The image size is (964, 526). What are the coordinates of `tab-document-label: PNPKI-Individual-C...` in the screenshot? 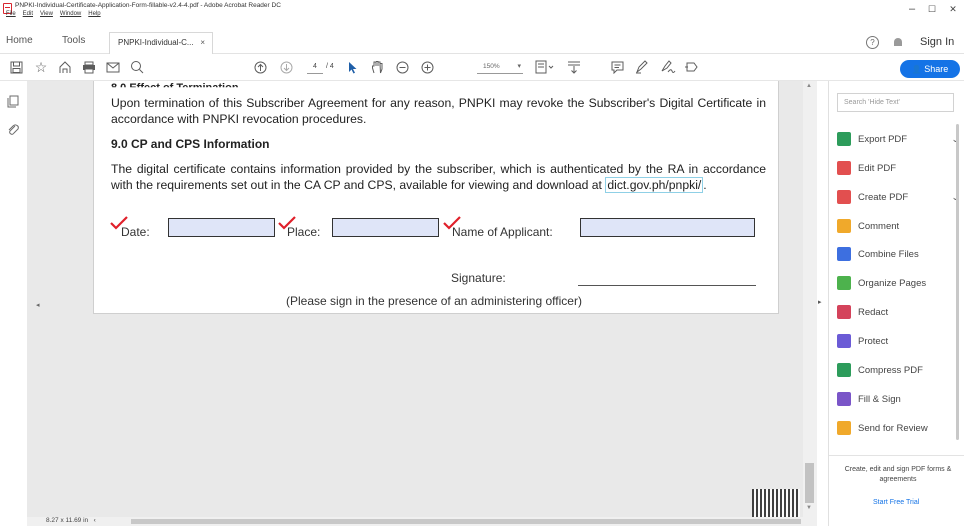 It's located at (156, 42).